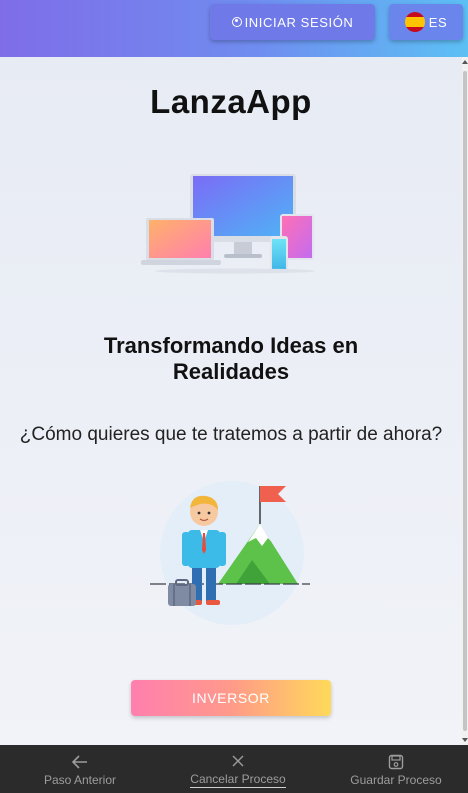 This screenshot has height=793, width=468. What do you see at coordinates (231, 345) in the screenshot?
I see `tagline-line-1: Transformando Ideas en` at bounding box center [231, 345].